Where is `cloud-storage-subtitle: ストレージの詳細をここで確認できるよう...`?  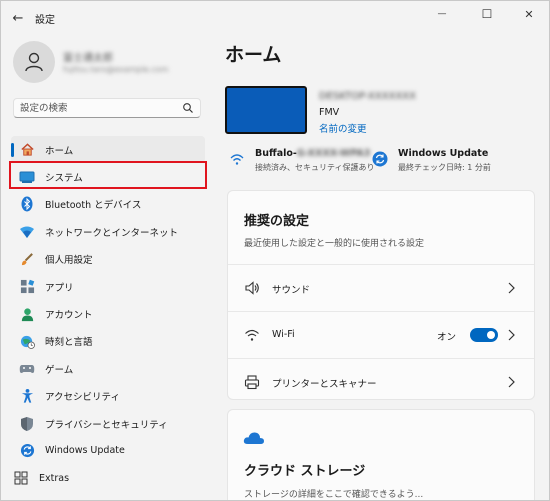
cloud-storage-subtitle: ストレージの詳細をここで確認できるよう... is located at coordinates (334, 495).